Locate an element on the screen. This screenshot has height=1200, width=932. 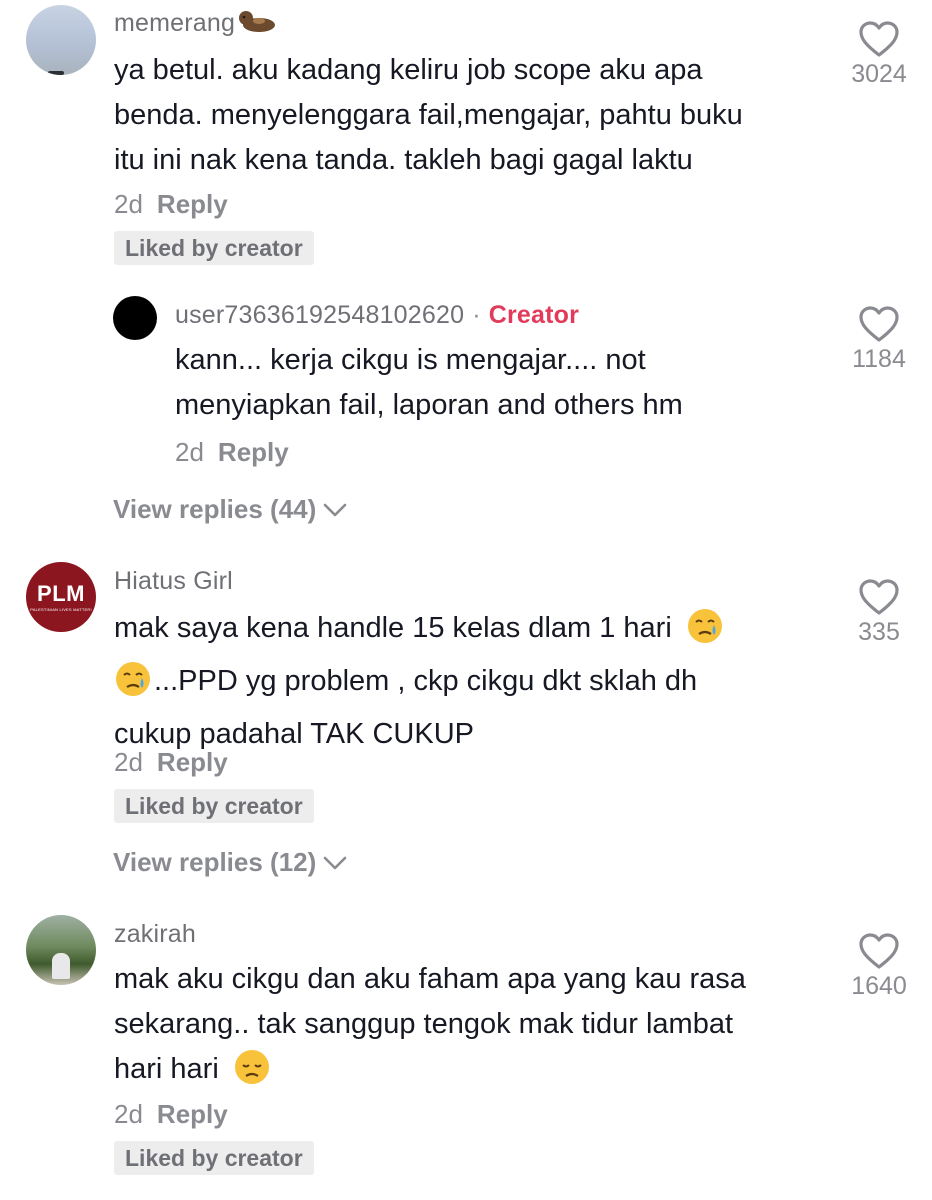
like-button: 1184 is located at coordinates (879, 339).